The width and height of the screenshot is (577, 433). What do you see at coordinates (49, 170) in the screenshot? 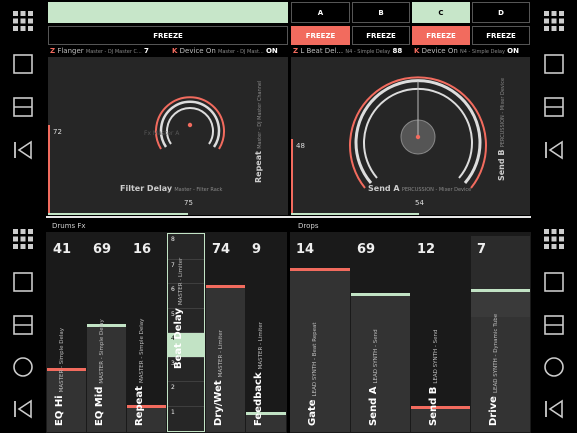
I see `y-level-bar` at bounding box center [49, 170].